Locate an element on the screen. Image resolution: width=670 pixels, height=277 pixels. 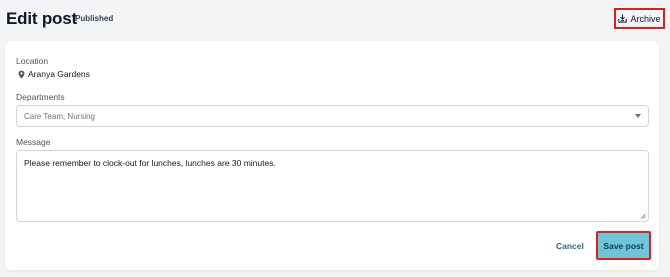
chevron-down-icon is located at coordinates (638, 116).